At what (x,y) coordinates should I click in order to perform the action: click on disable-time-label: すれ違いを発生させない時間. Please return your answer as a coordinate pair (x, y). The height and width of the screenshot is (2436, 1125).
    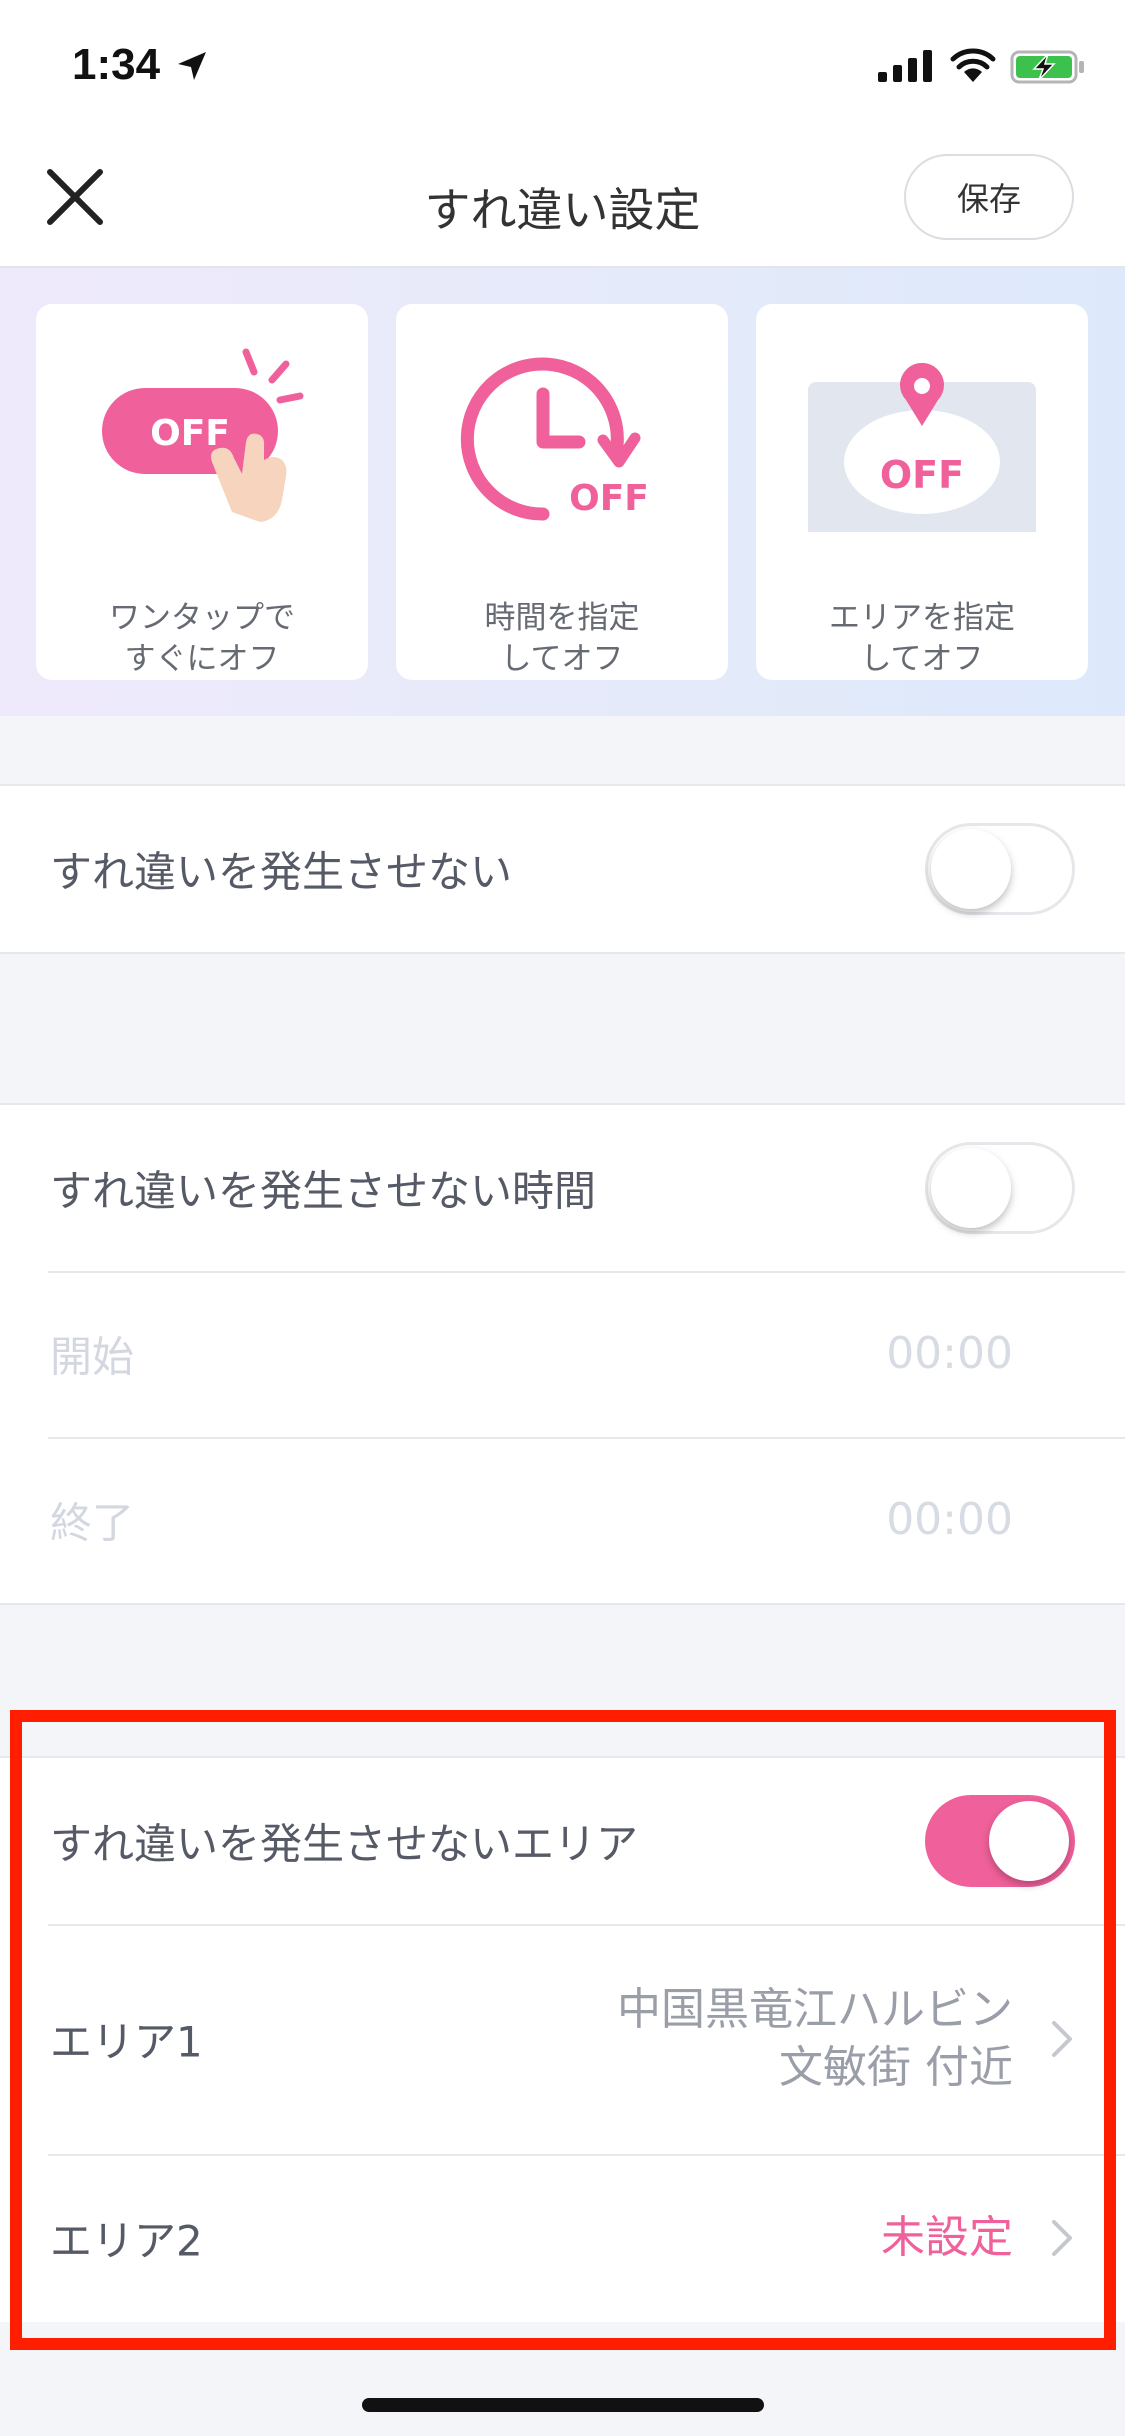
    Looking at the image, I should click on (323, 1191).